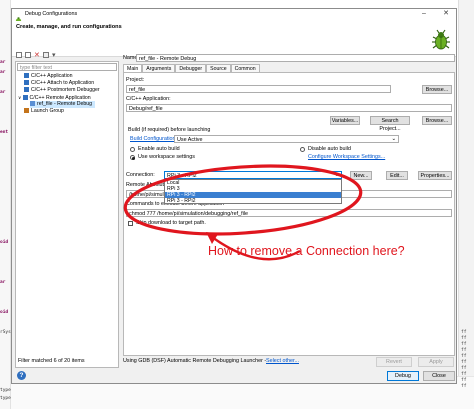 The height and width of the screenshot is (409, 474). What do you see at coordinates (306, 251) in the screenshot?
I see `annotation-text: How to remove a Connection here?` at bounding box center [306, 251].